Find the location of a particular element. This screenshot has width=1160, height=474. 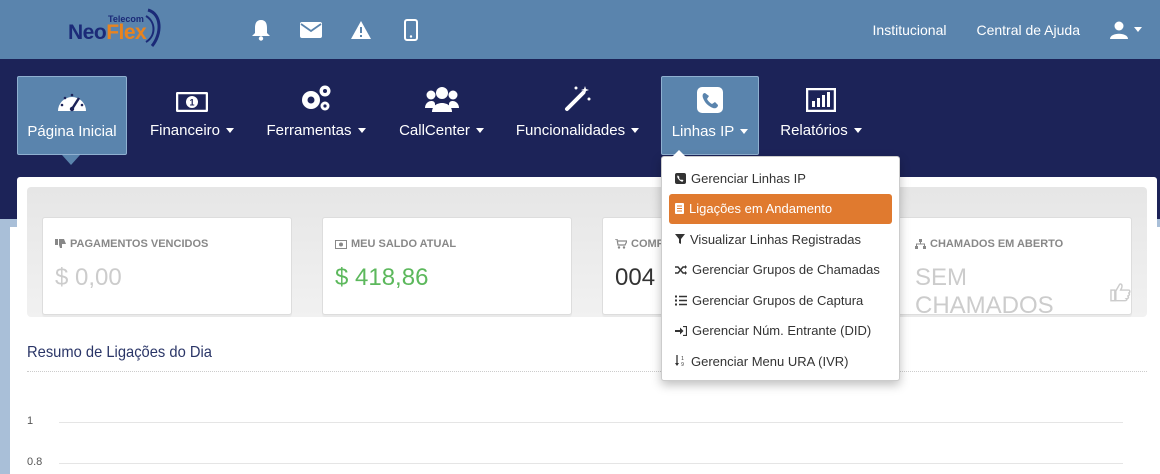

svg-text: 9 is located at coordinates (682, 364).